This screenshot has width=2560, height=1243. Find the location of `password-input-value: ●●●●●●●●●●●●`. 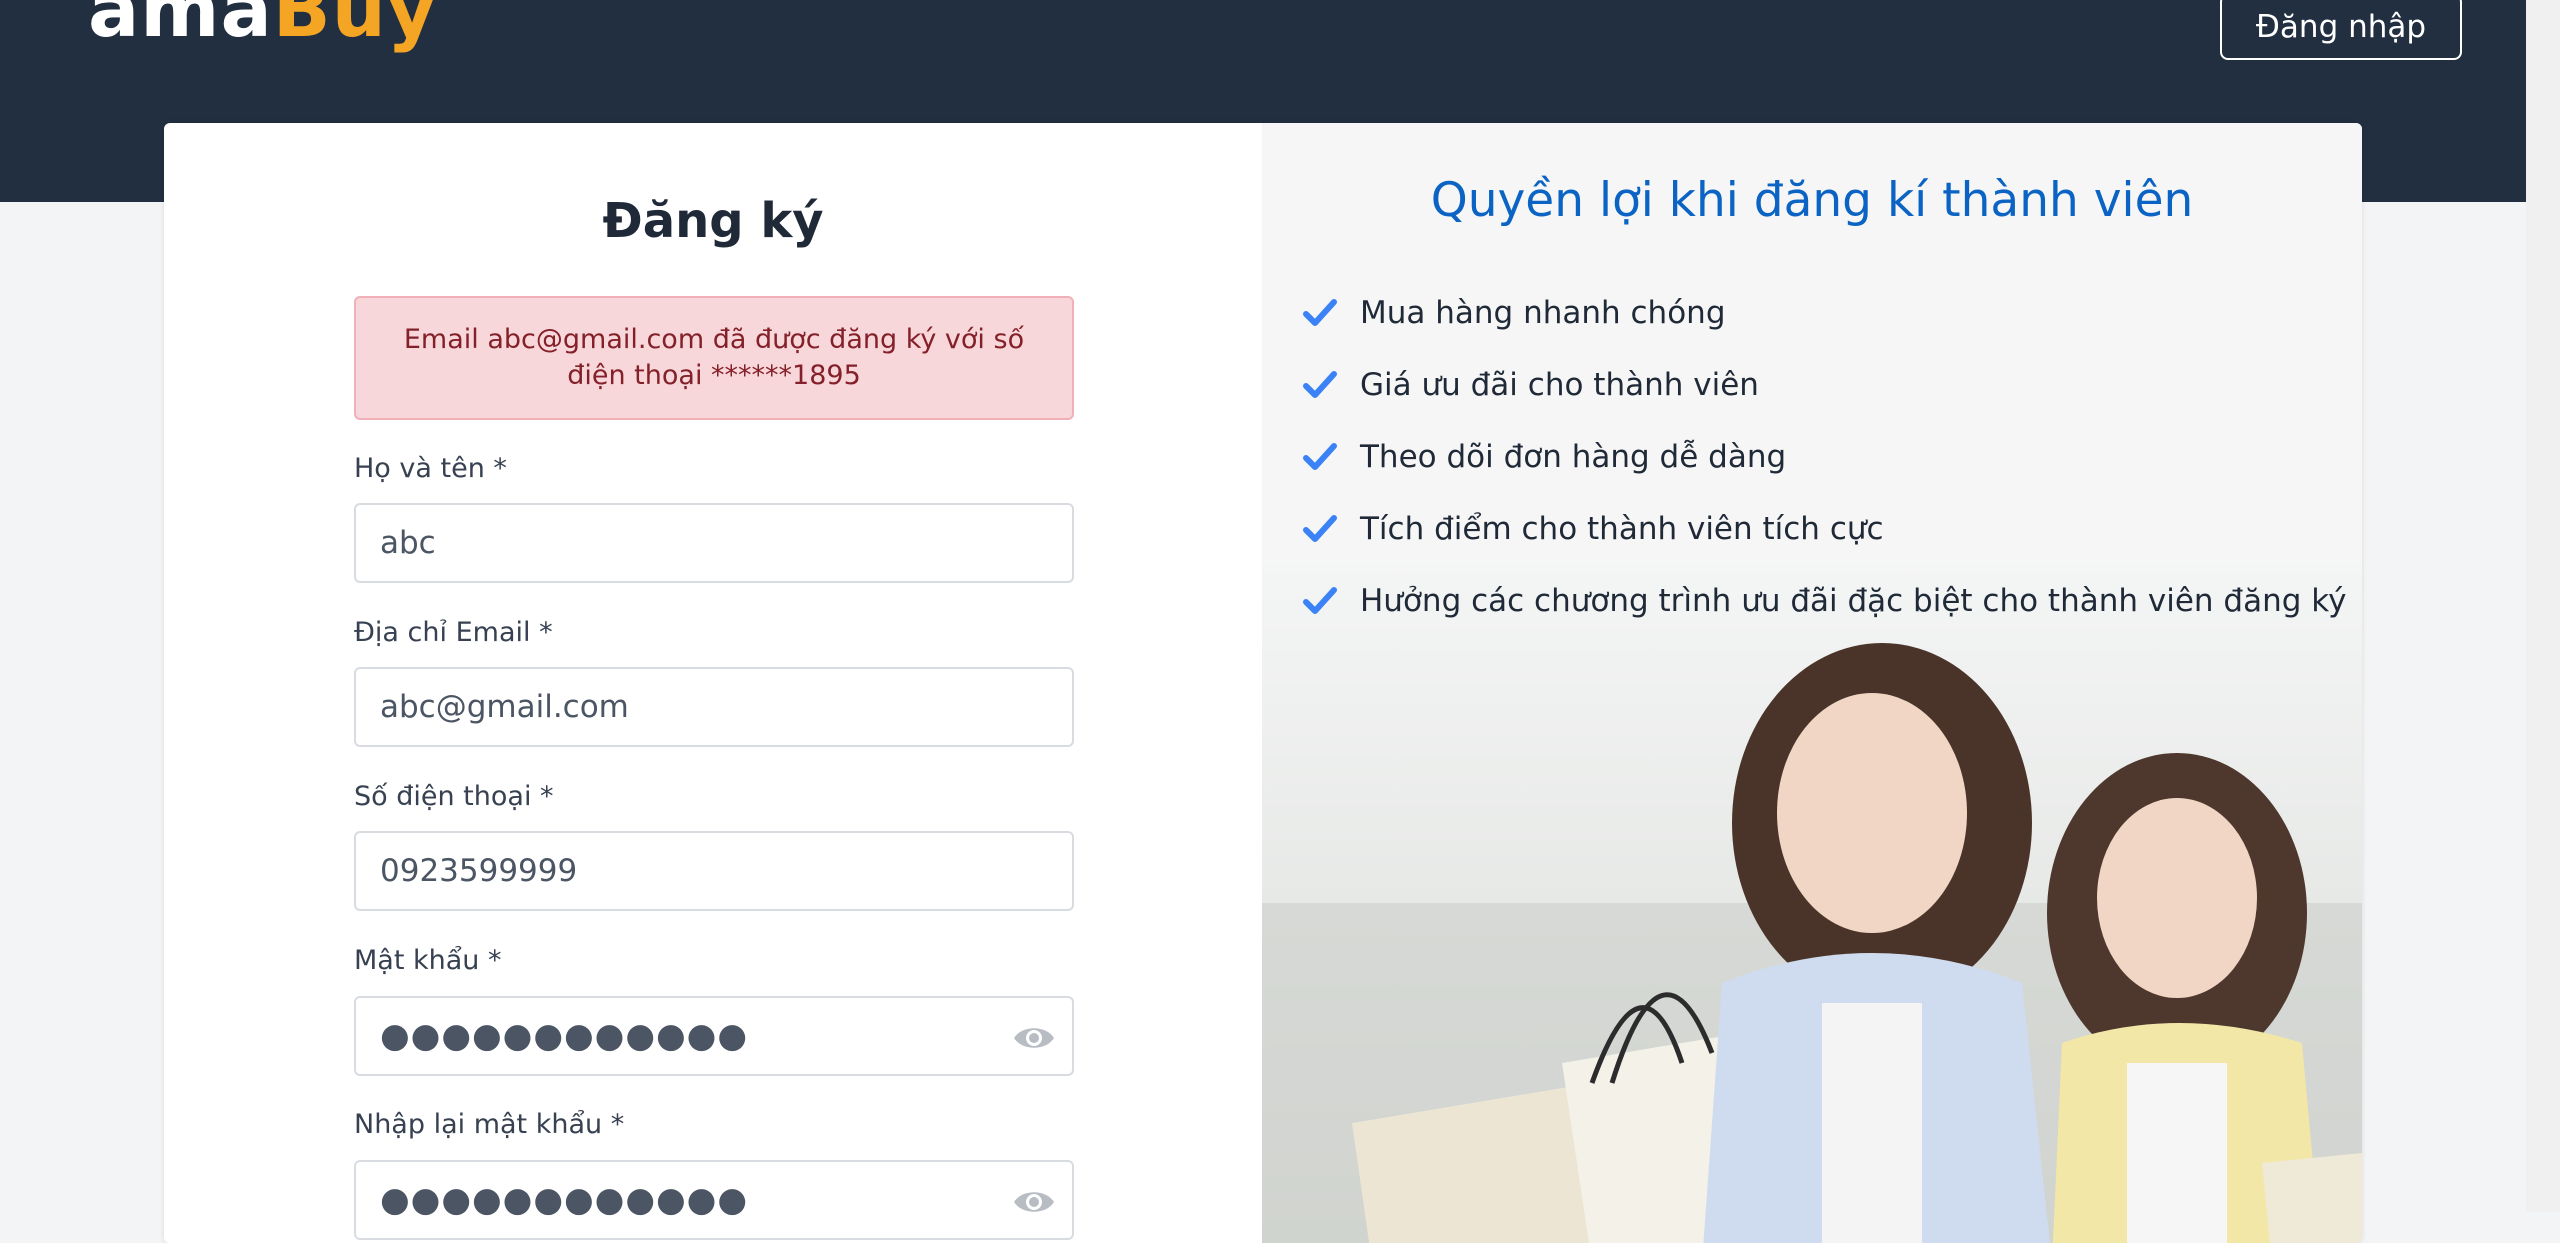

password-input-value: ●●●●●●●●●●●● is located at coordinates (564, 1036).